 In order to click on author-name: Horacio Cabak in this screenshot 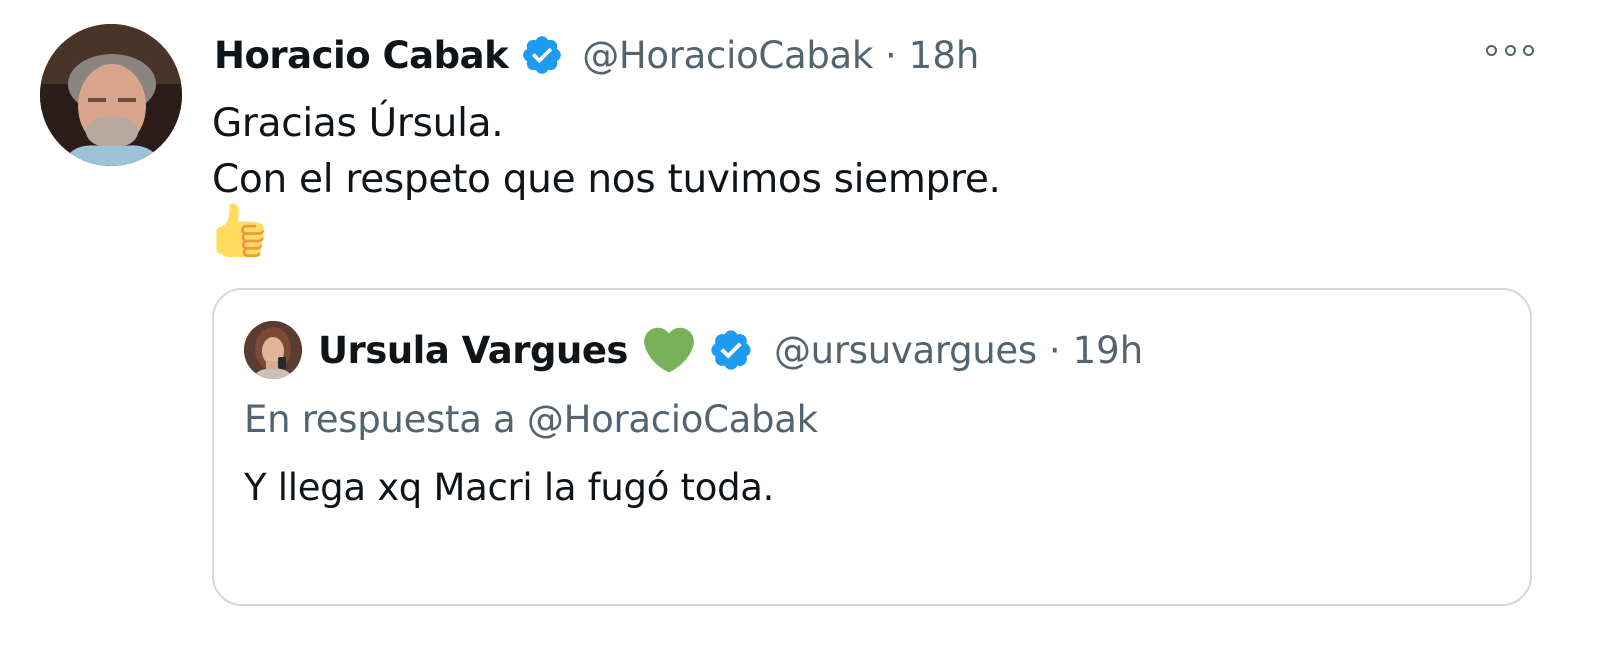, I will do `click(361, 55)`.